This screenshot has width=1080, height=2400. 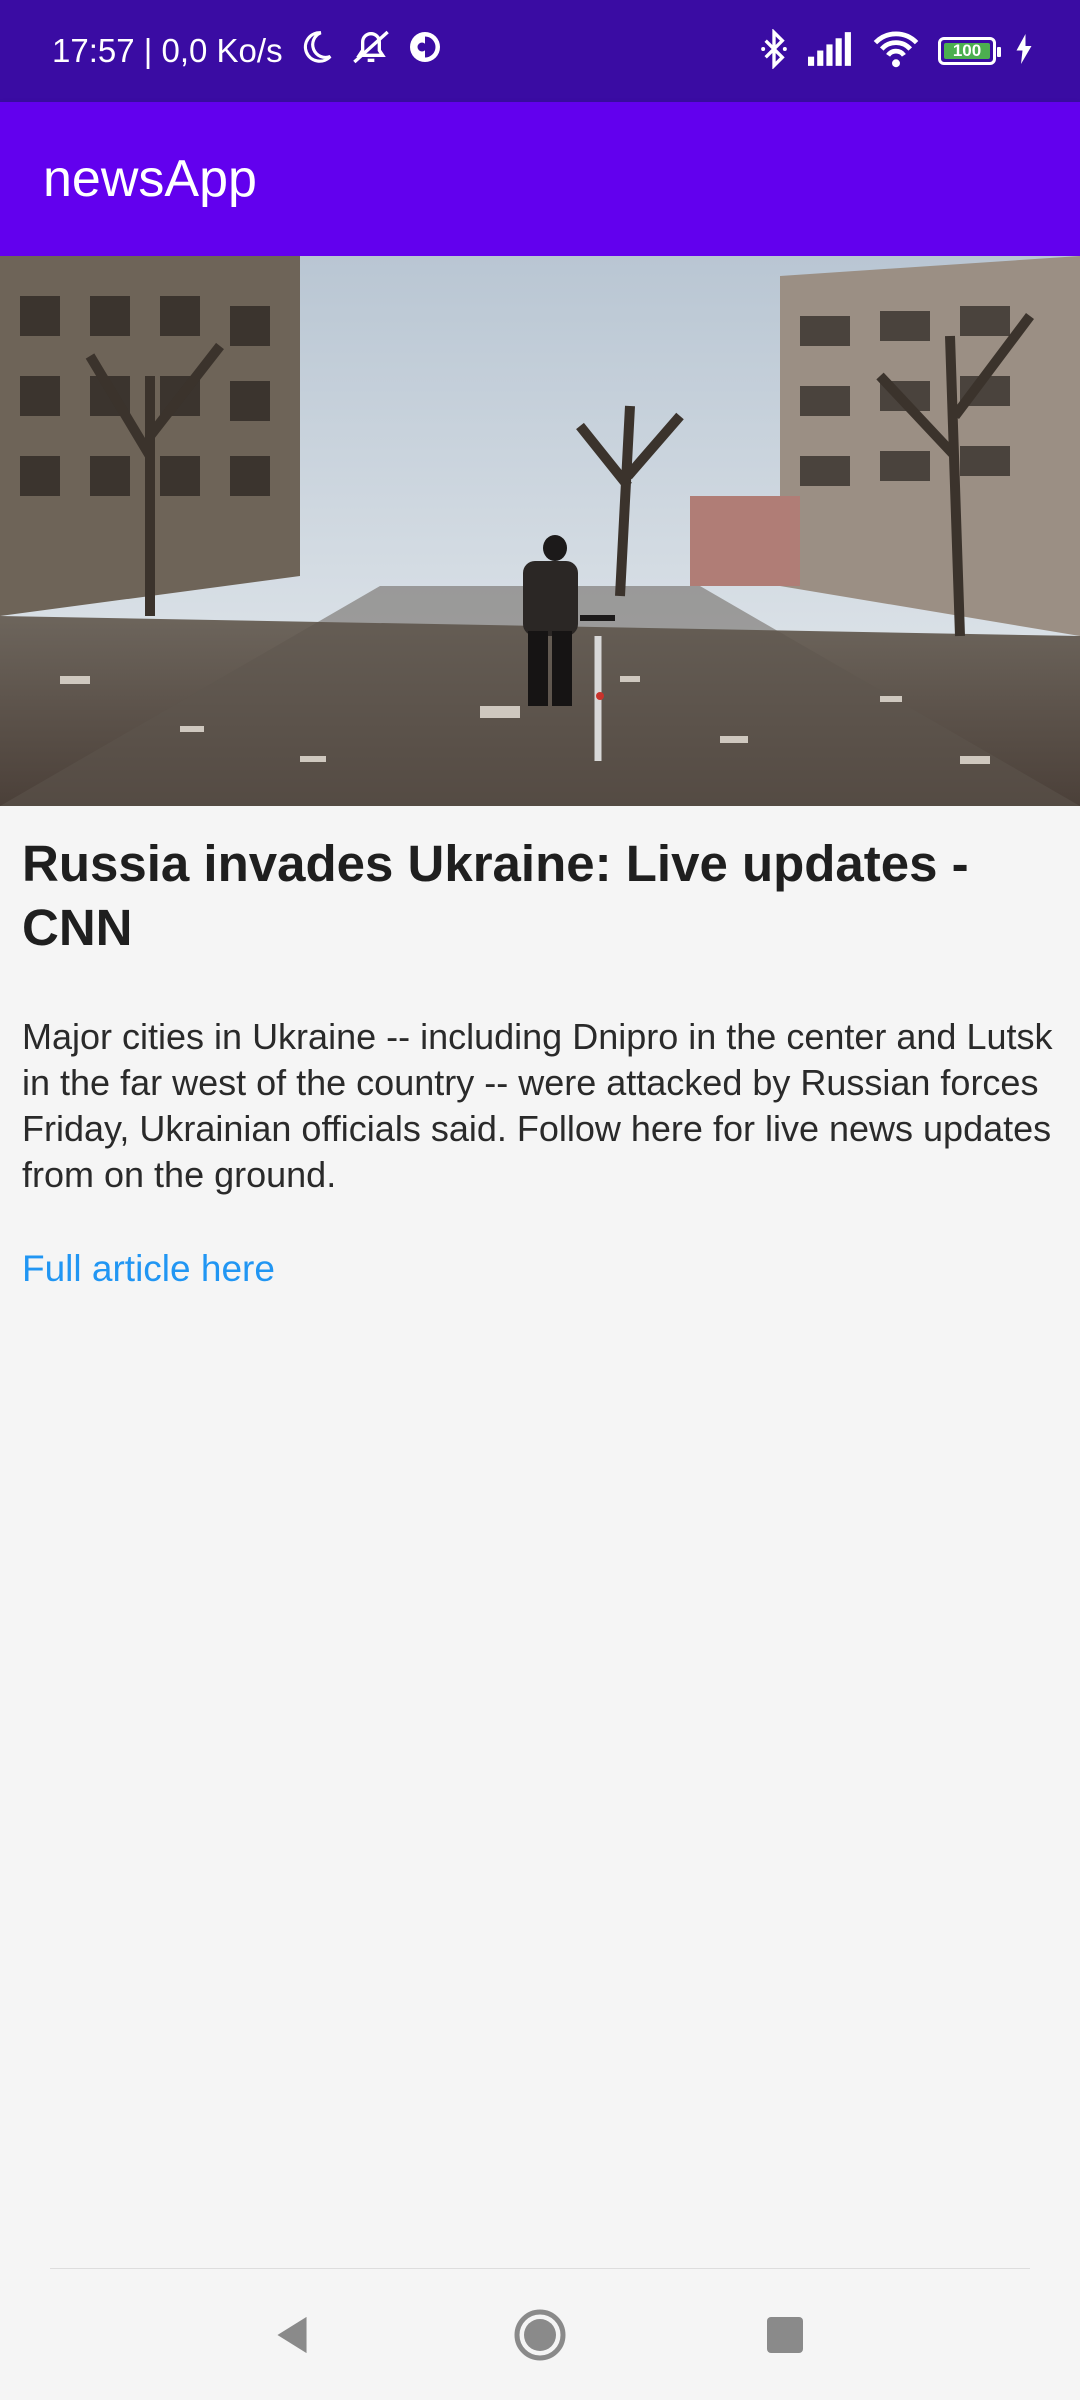 I want to click on bluetooth-icon, so click(x=774, y=50).